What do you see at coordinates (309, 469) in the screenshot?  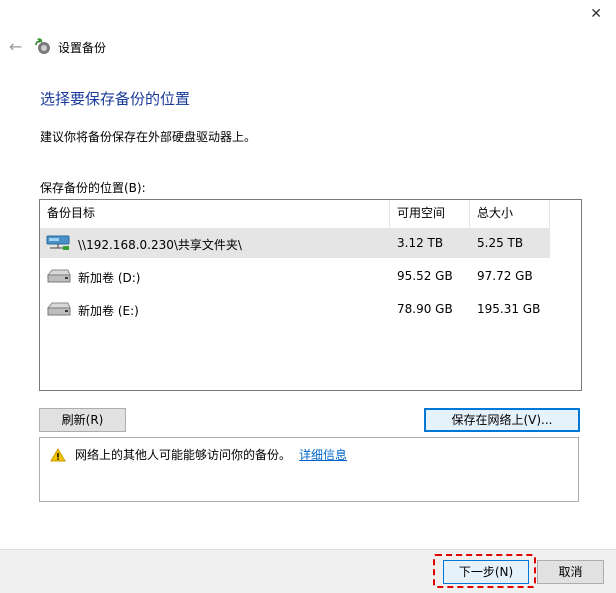 I see `warning-panel: 网络上的其他人可能能够访问你的备份。 详细信息` at bounding box center [309, 469].